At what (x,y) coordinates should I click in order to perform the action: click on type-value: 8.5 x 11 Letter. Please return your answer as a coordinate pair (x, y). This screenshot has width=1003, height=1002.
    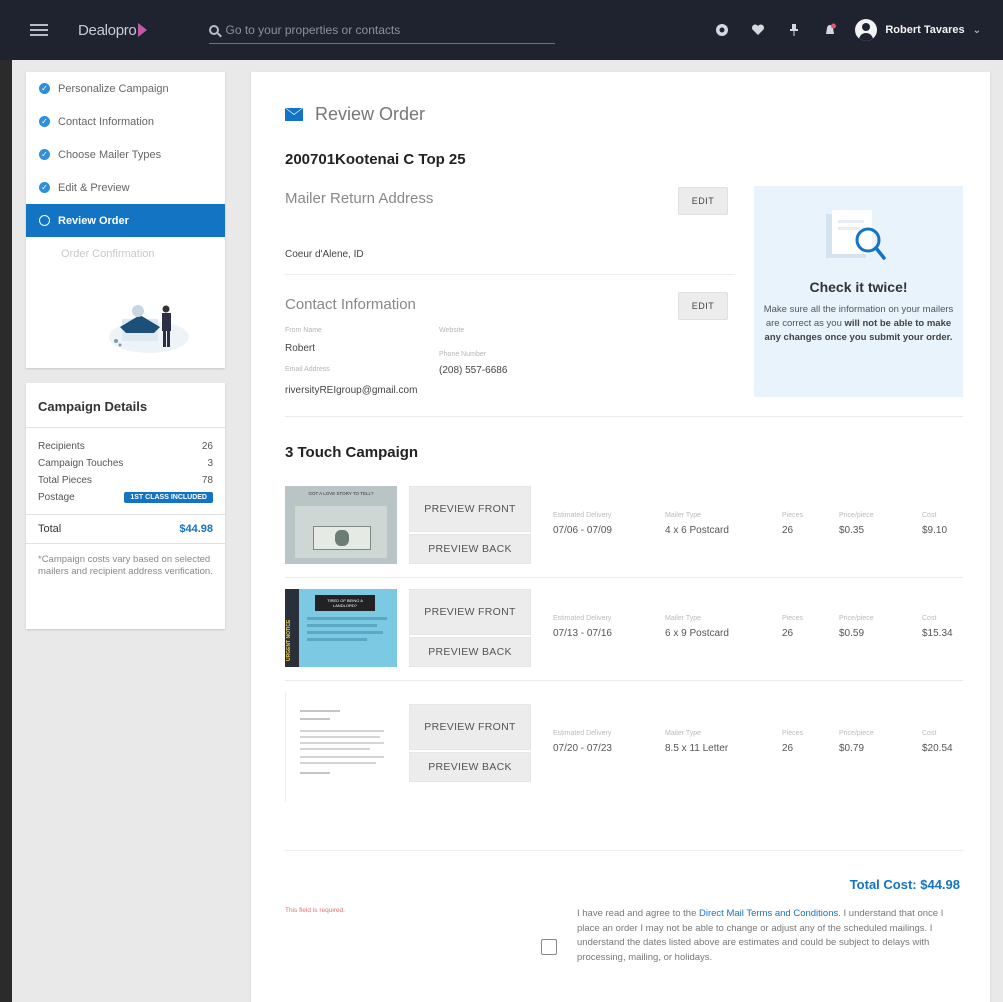
    Looking at the image, I should click on (697, 748).